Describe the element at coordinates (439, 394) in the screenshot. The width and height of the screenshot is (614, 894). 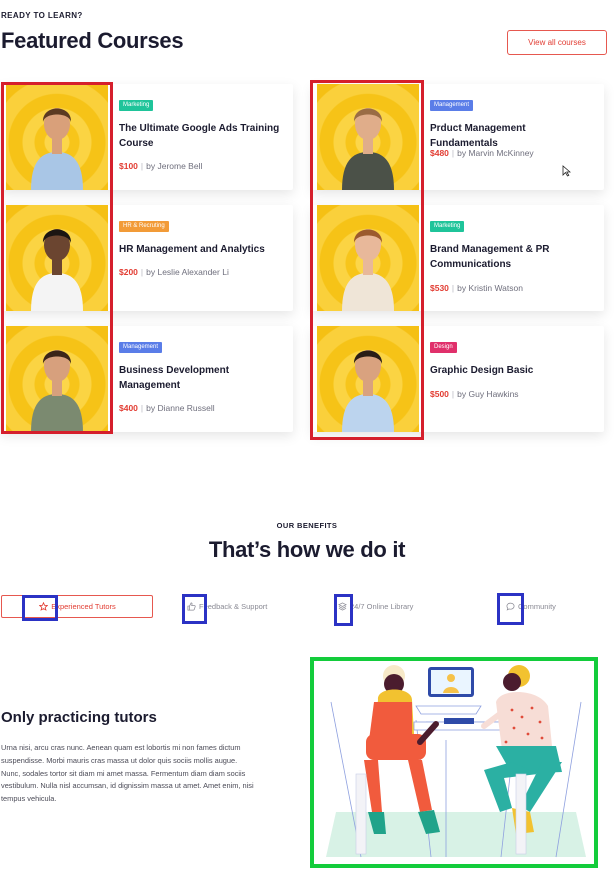
I see `course-price: $500` at that location.